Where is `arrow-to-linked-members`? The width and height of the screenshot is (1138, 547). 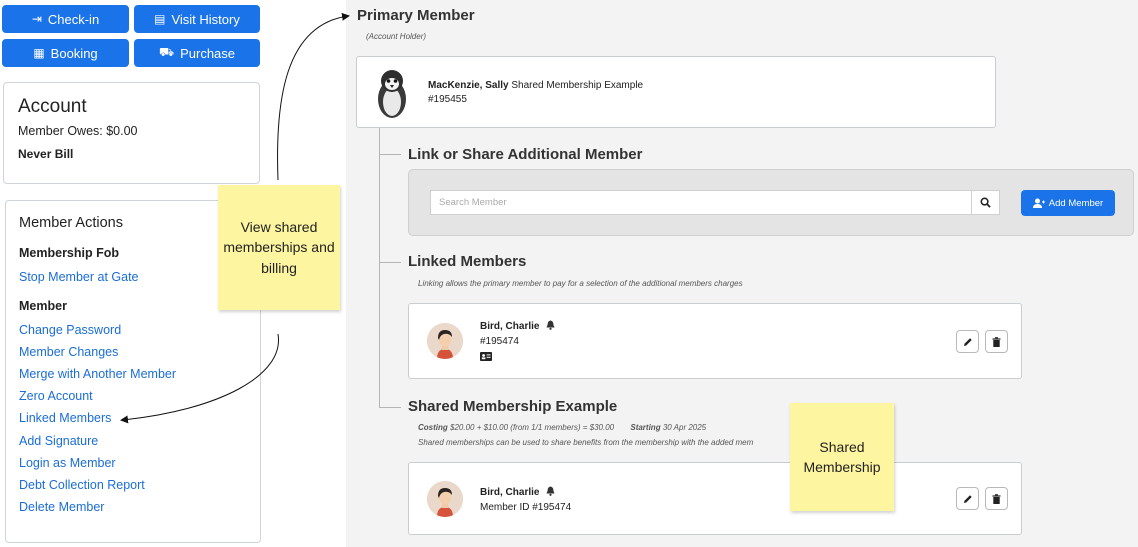
arrow-to-linked-members is located at coordinates (199, 378).